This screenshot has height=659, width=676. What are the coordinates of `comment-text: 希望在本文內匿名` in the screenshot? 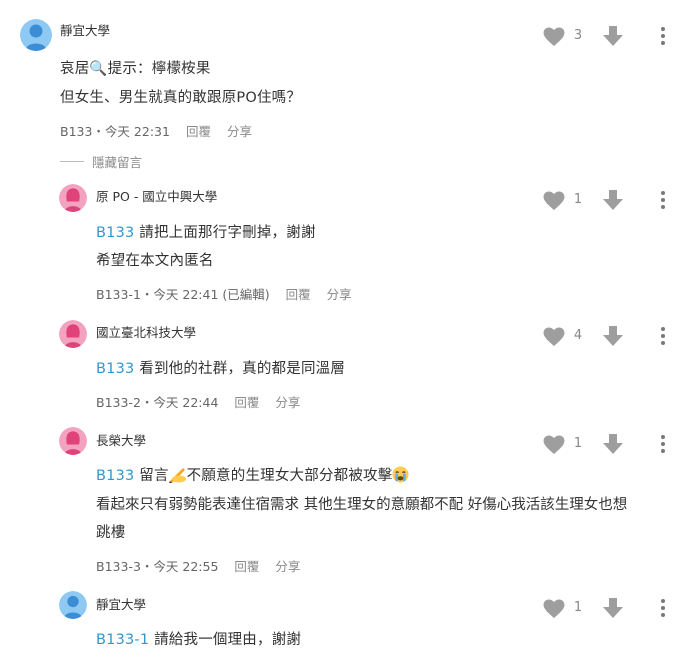 It's located at (155, 261).